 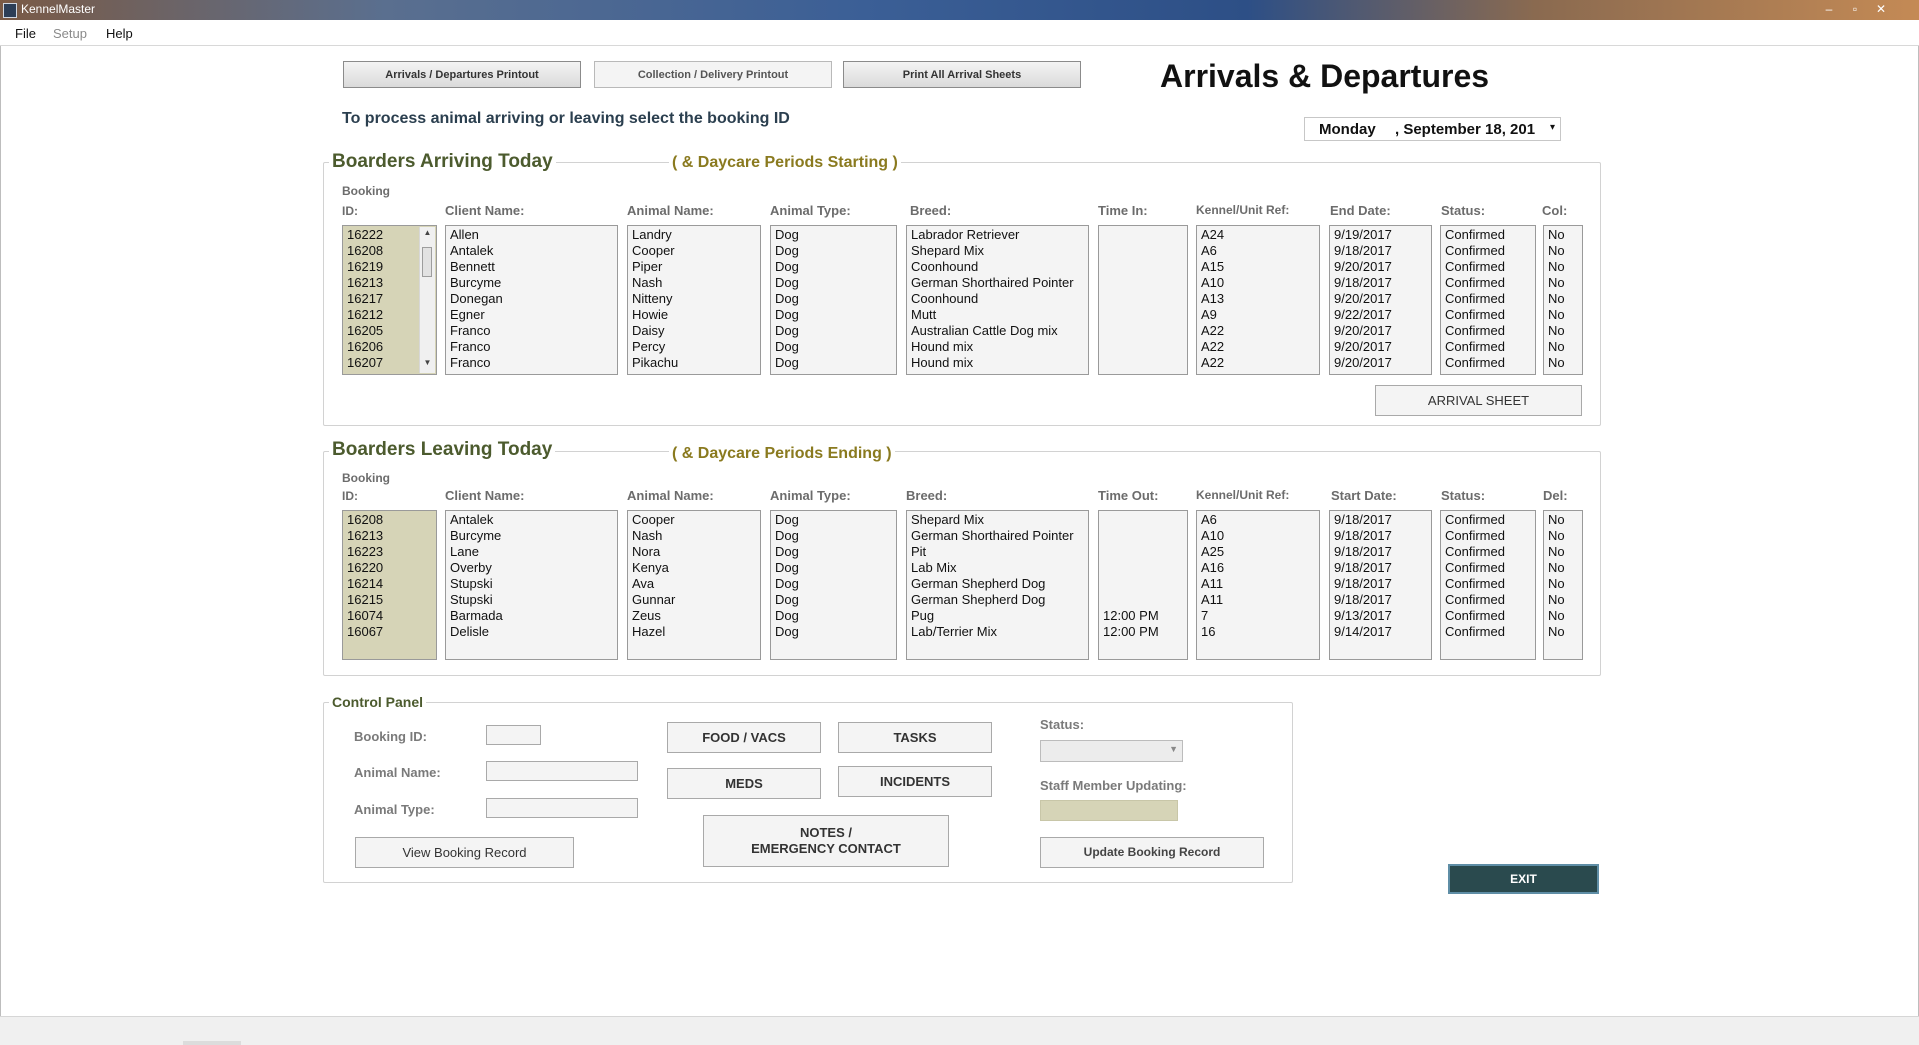 What do you see at coordinates (915, 737) in the screenshot?
I see `tasks-button: TASKS` at bounding box center [915, 737].